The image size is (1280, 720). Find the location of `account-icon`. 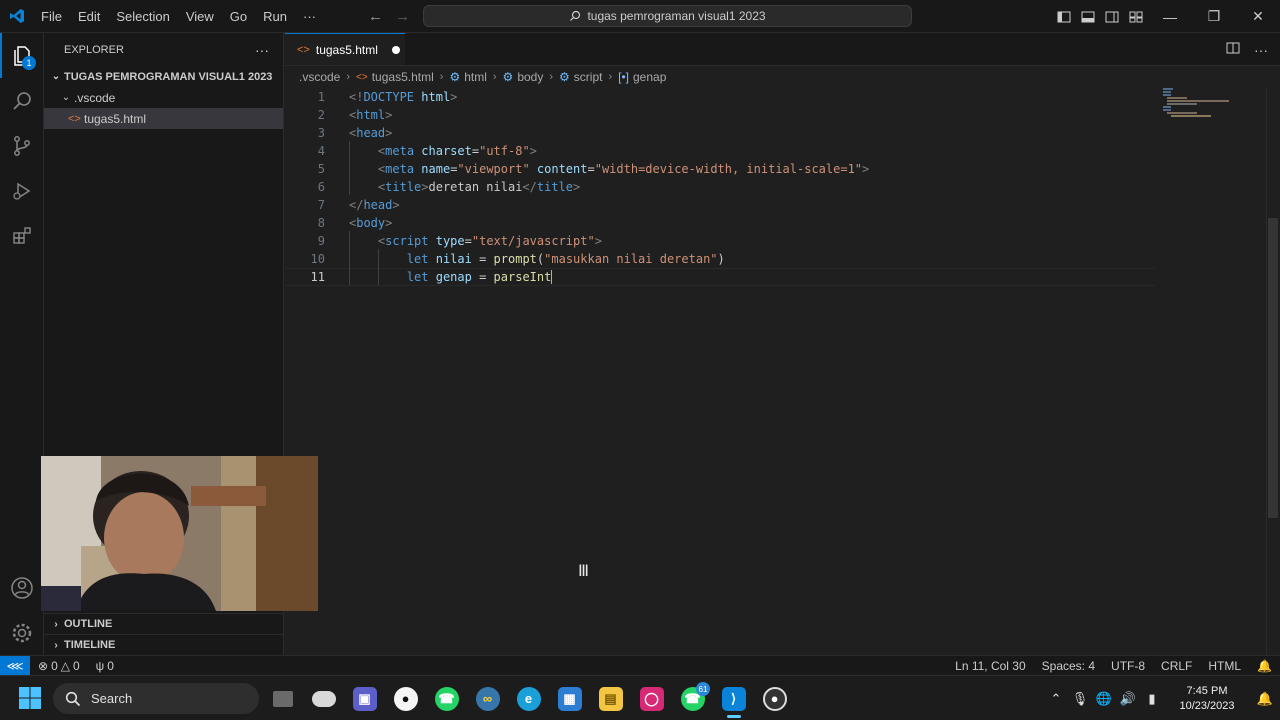

account-icon is located at coordinates (22, 587).